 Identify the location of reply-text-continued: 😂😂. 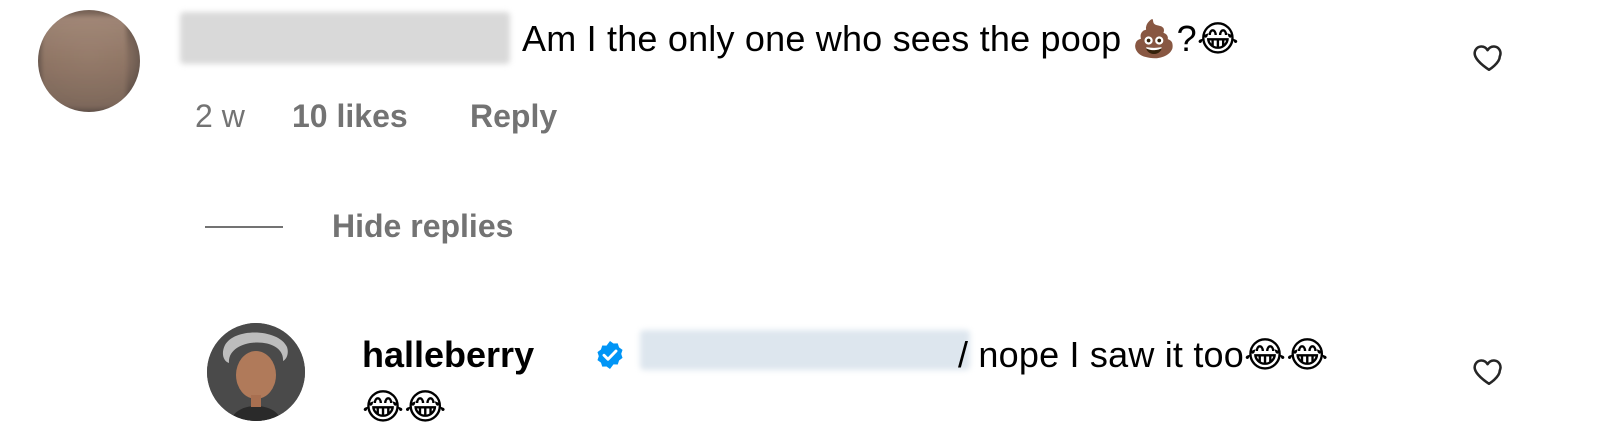
(404, 406).